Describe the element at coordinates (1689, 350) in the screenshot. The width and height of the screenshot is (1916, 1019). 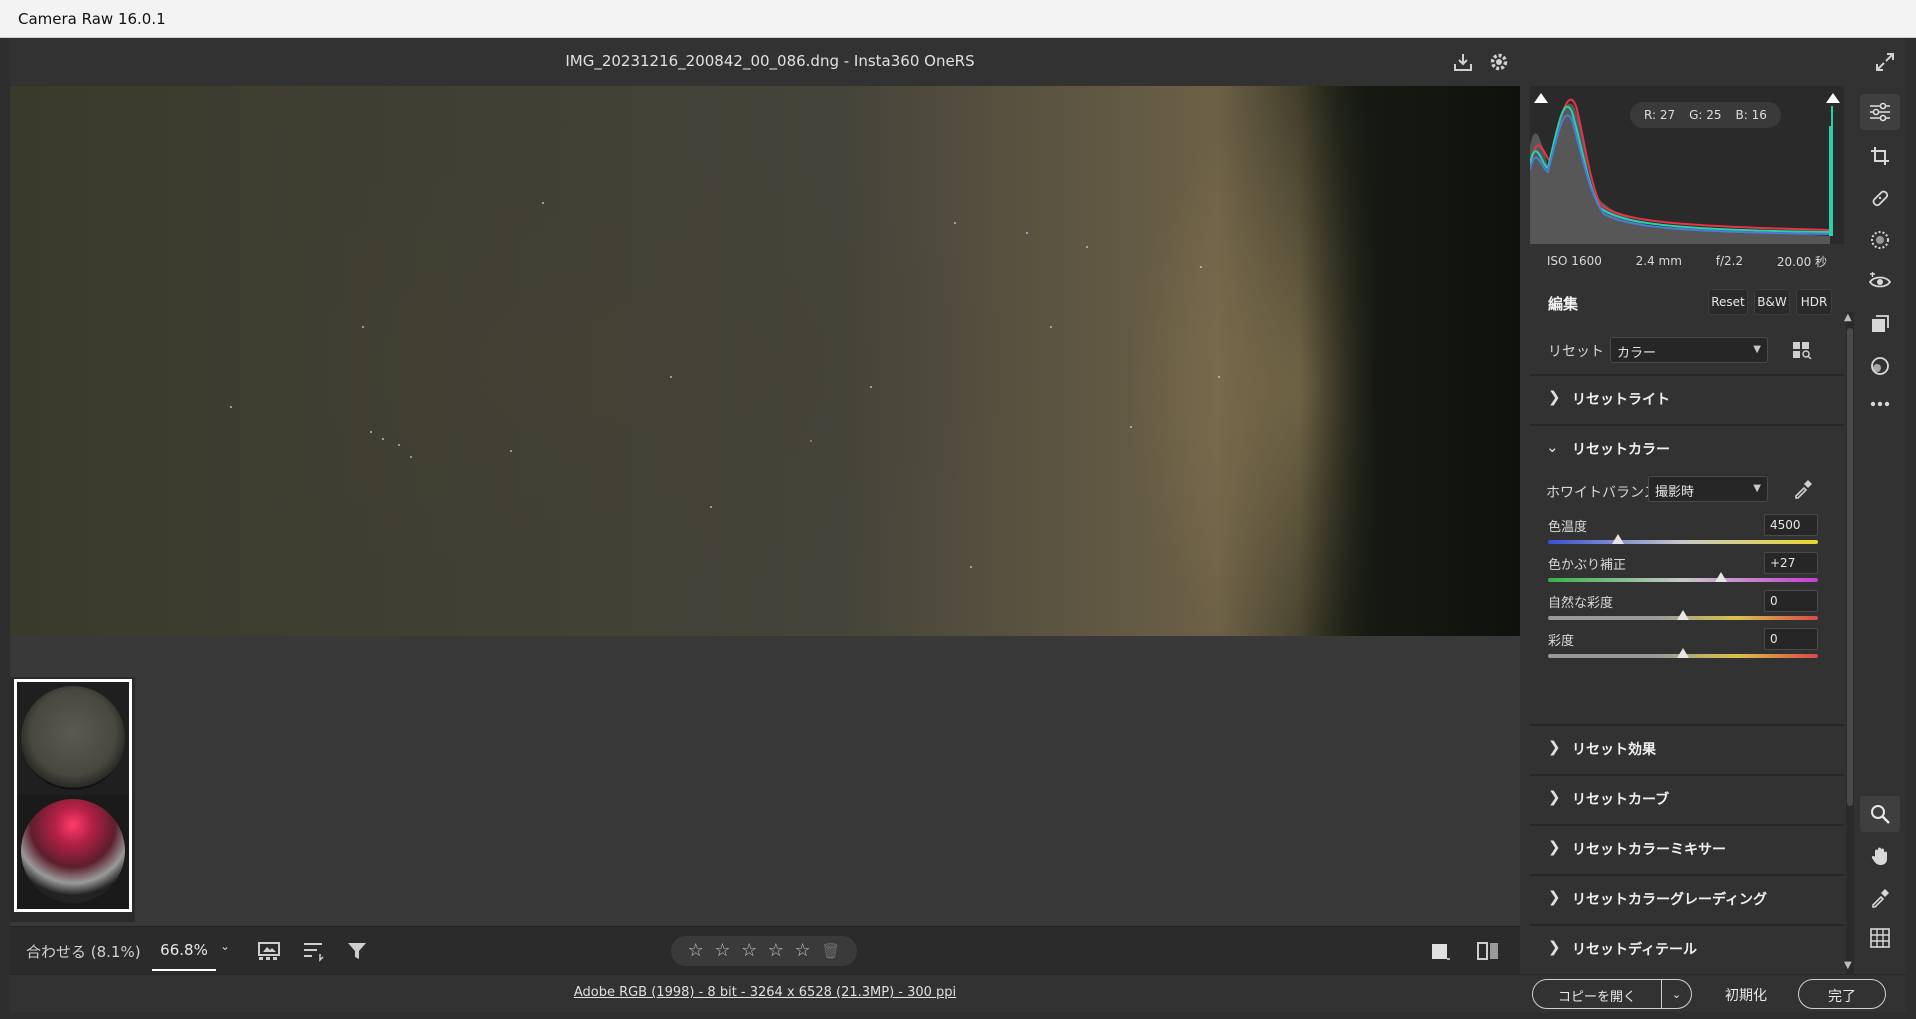
I see `profile-select: カラー ▼` at that location.